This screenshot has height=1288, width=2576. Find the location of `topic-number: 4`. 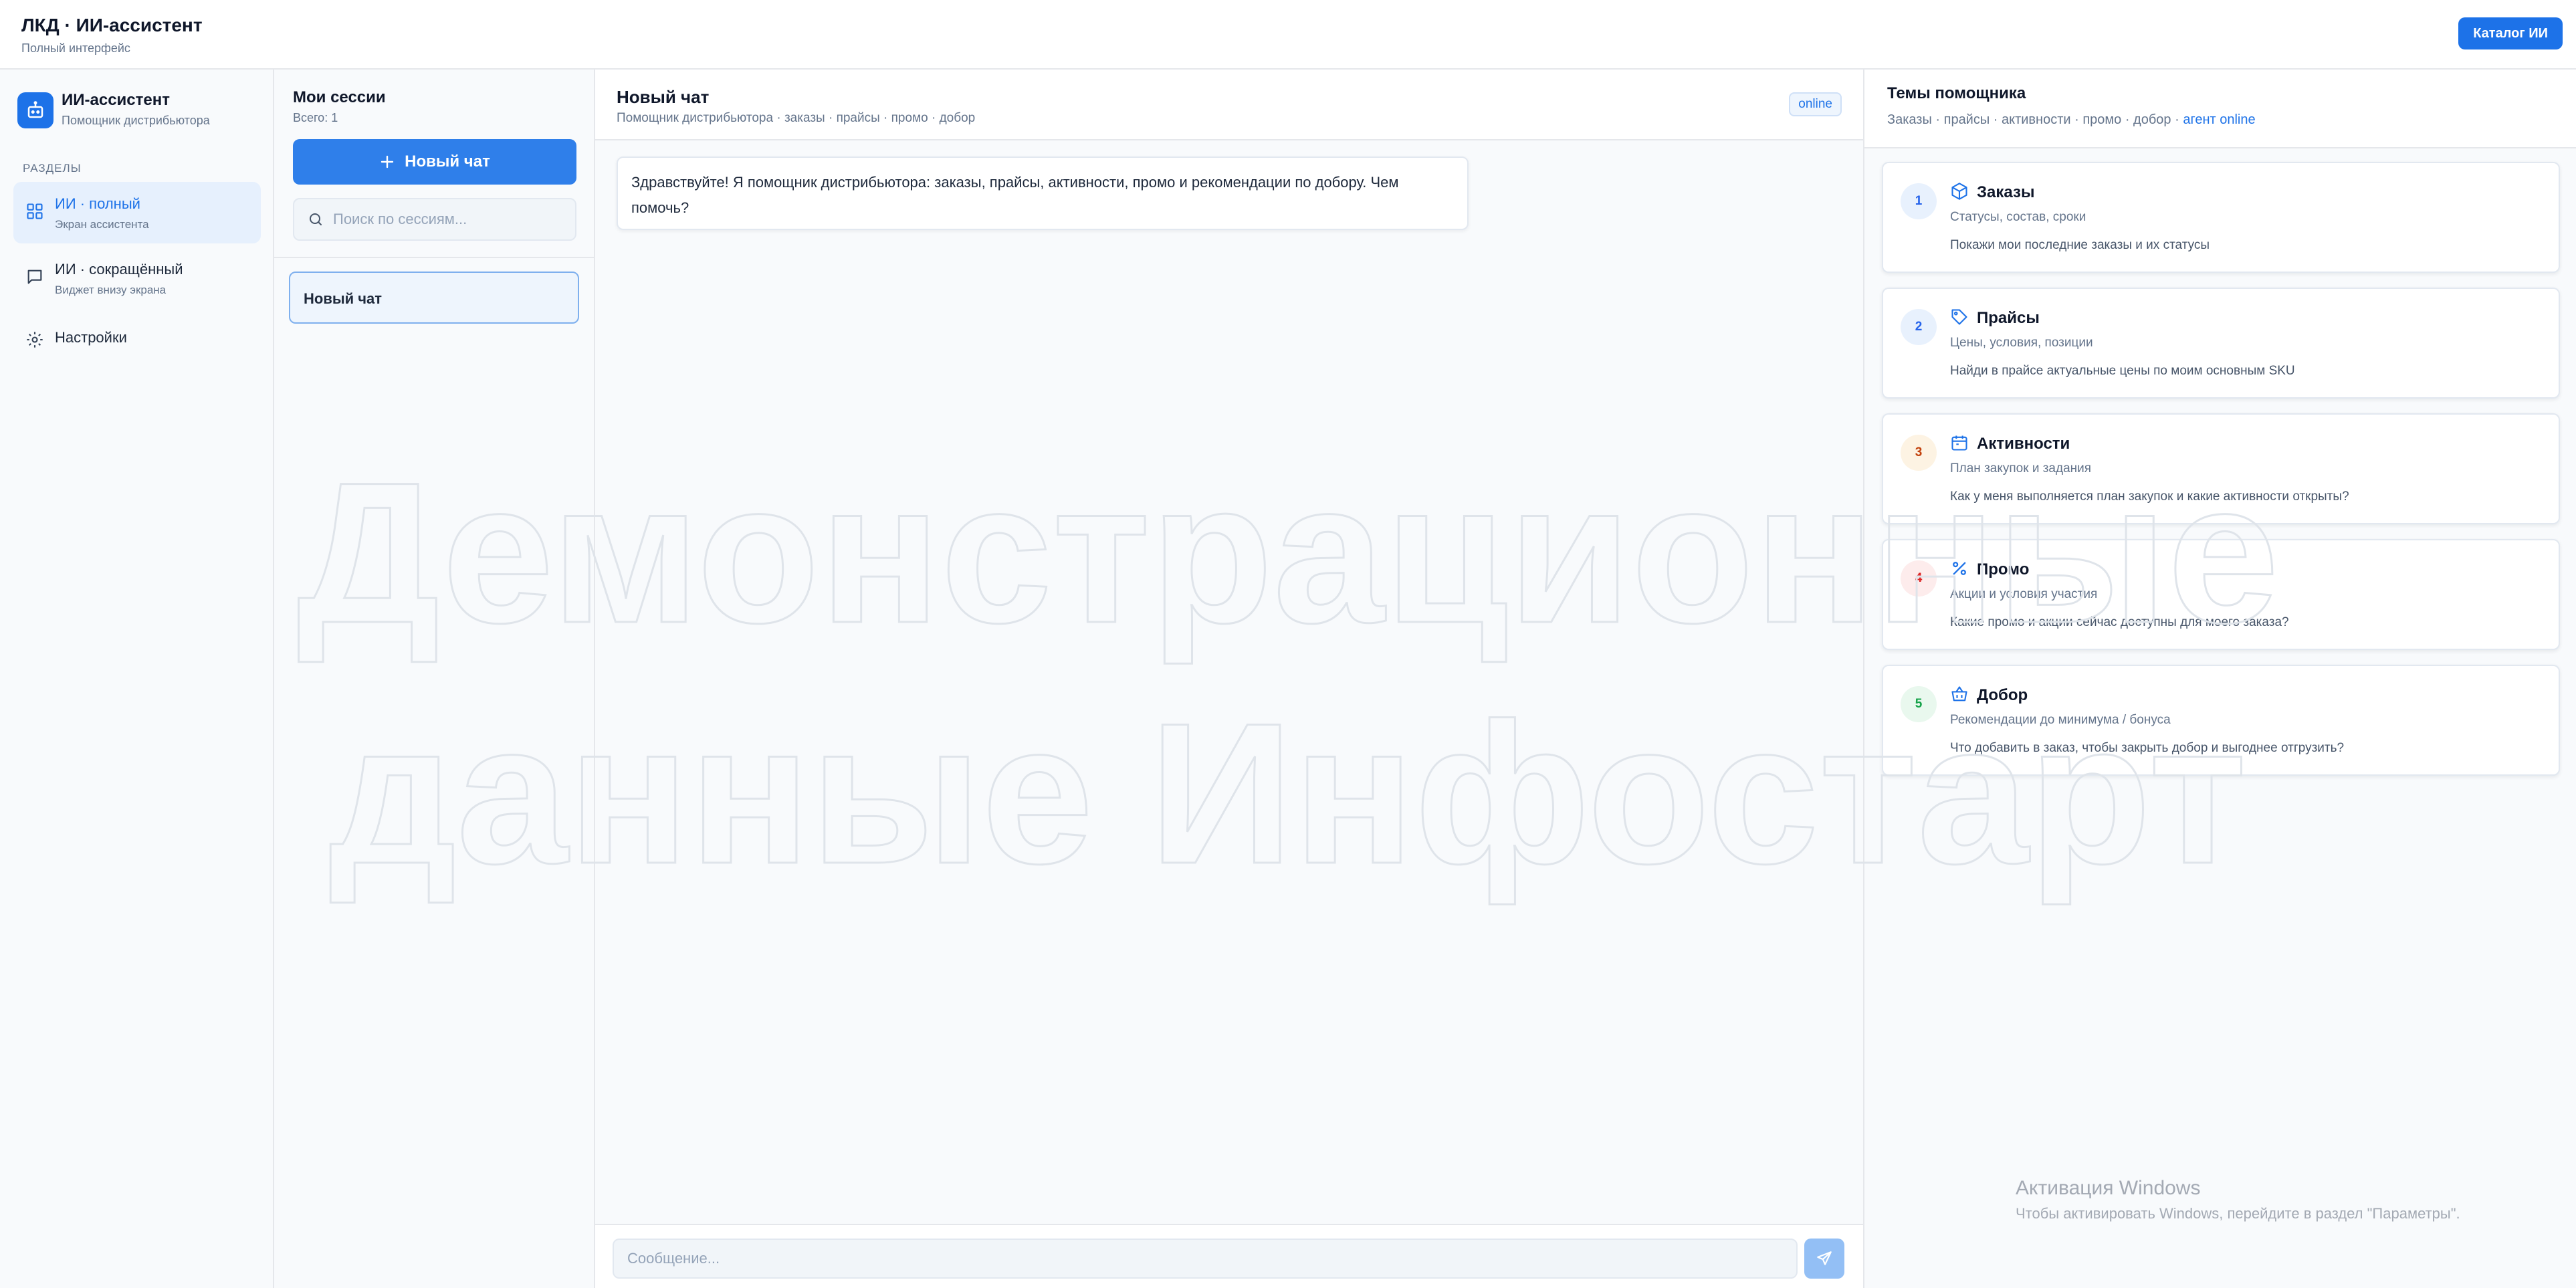

topic-number: 4 is located at coordinates (1919, 578).